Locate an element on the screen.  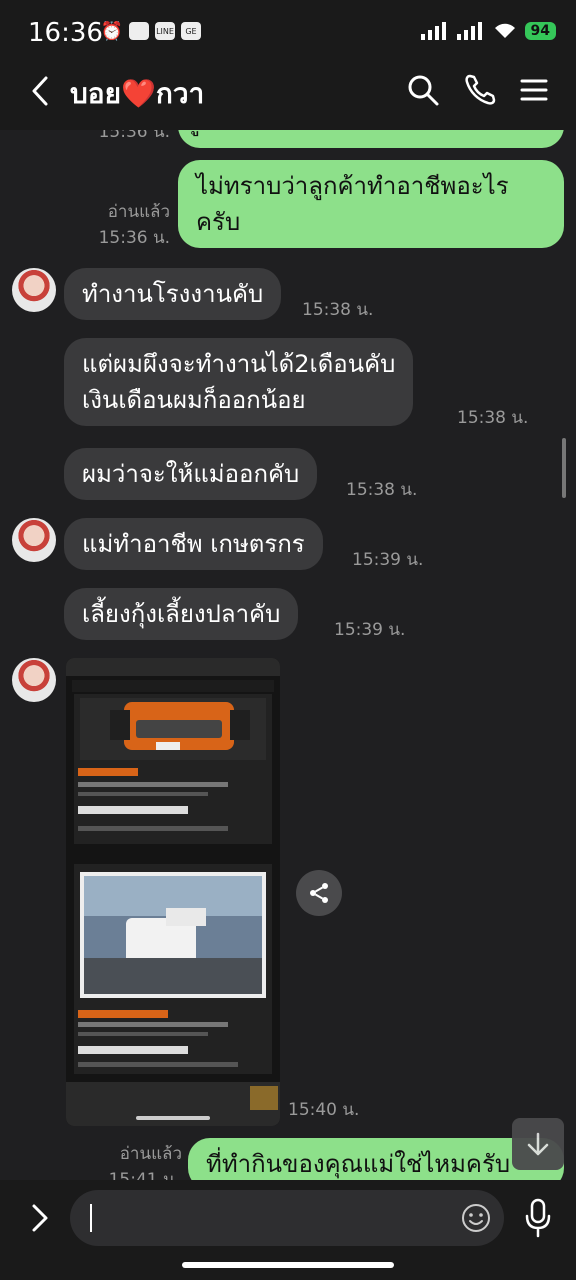
message-text: แม่ทำอาชีพ เกษตรกร is located at coordinates (193, 544).